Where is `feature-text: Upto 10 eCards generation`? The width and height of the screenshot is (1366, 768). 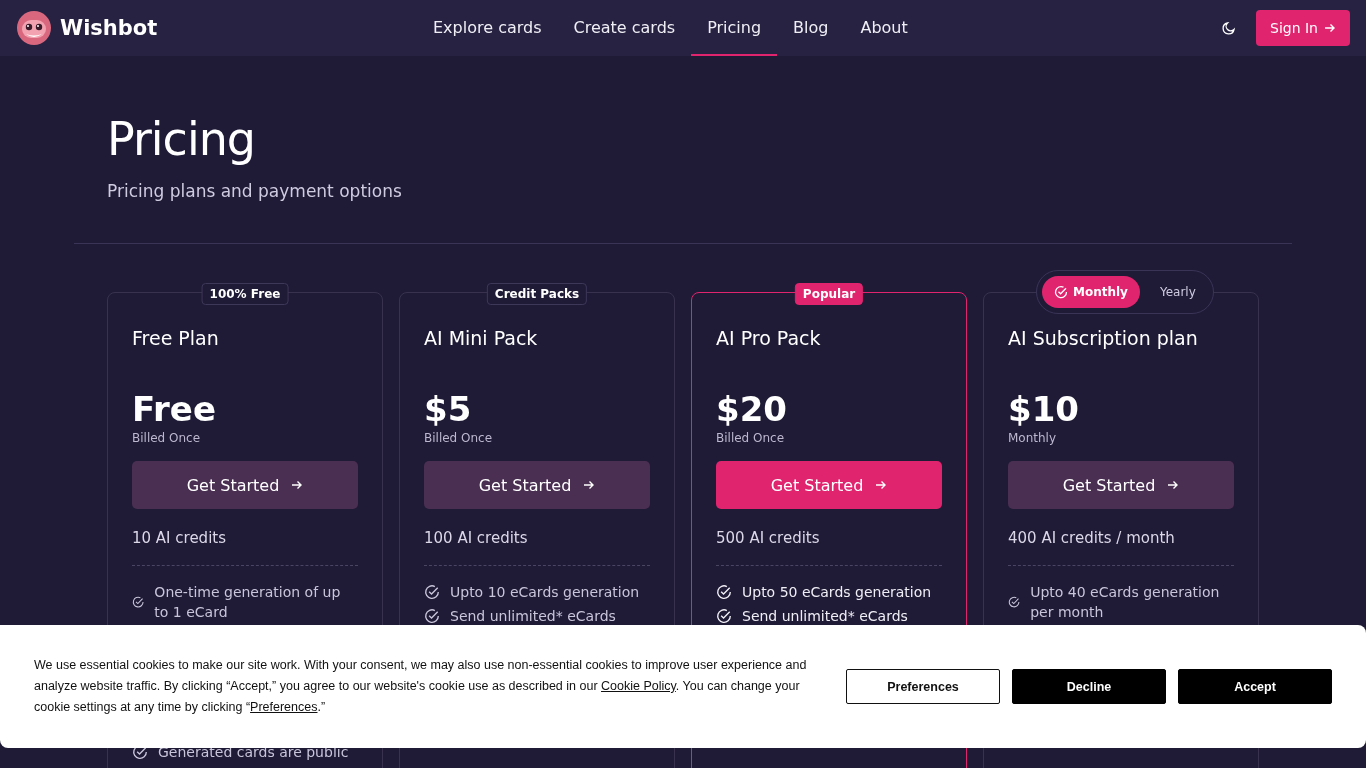 feature-text: Upto 10 eCards generation is located at coordinates (545, 592).